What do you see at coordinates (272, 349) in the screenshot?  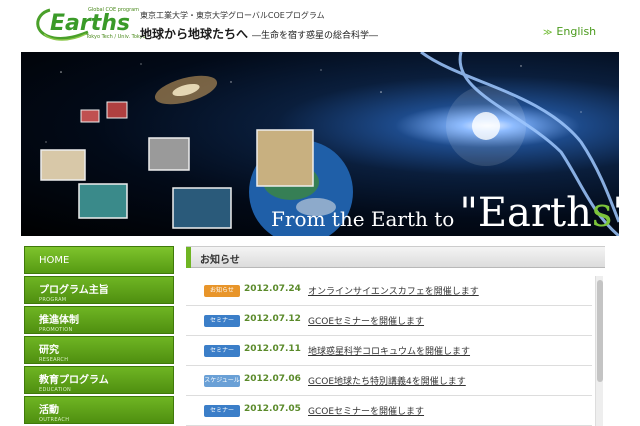 I see `news-date: 2012.07.11` at bounding box center [272, 349].